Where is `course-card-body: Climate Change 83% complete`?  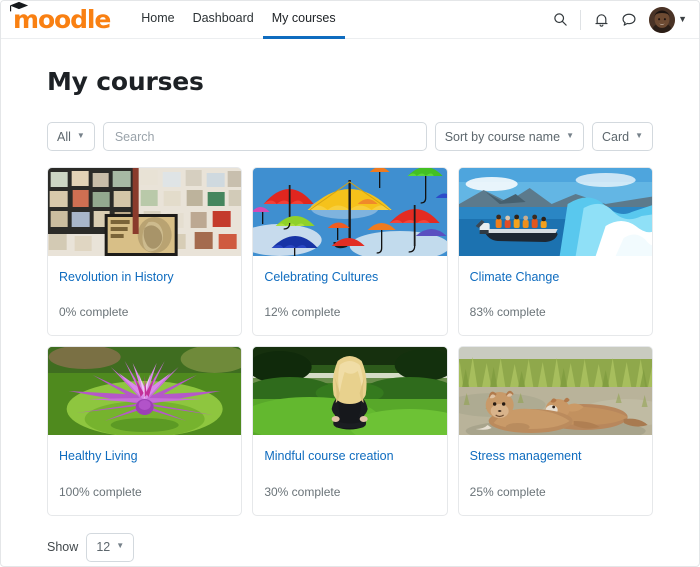
course-card-body: Climate Change 83% complete is located at coordinates (555, 295).